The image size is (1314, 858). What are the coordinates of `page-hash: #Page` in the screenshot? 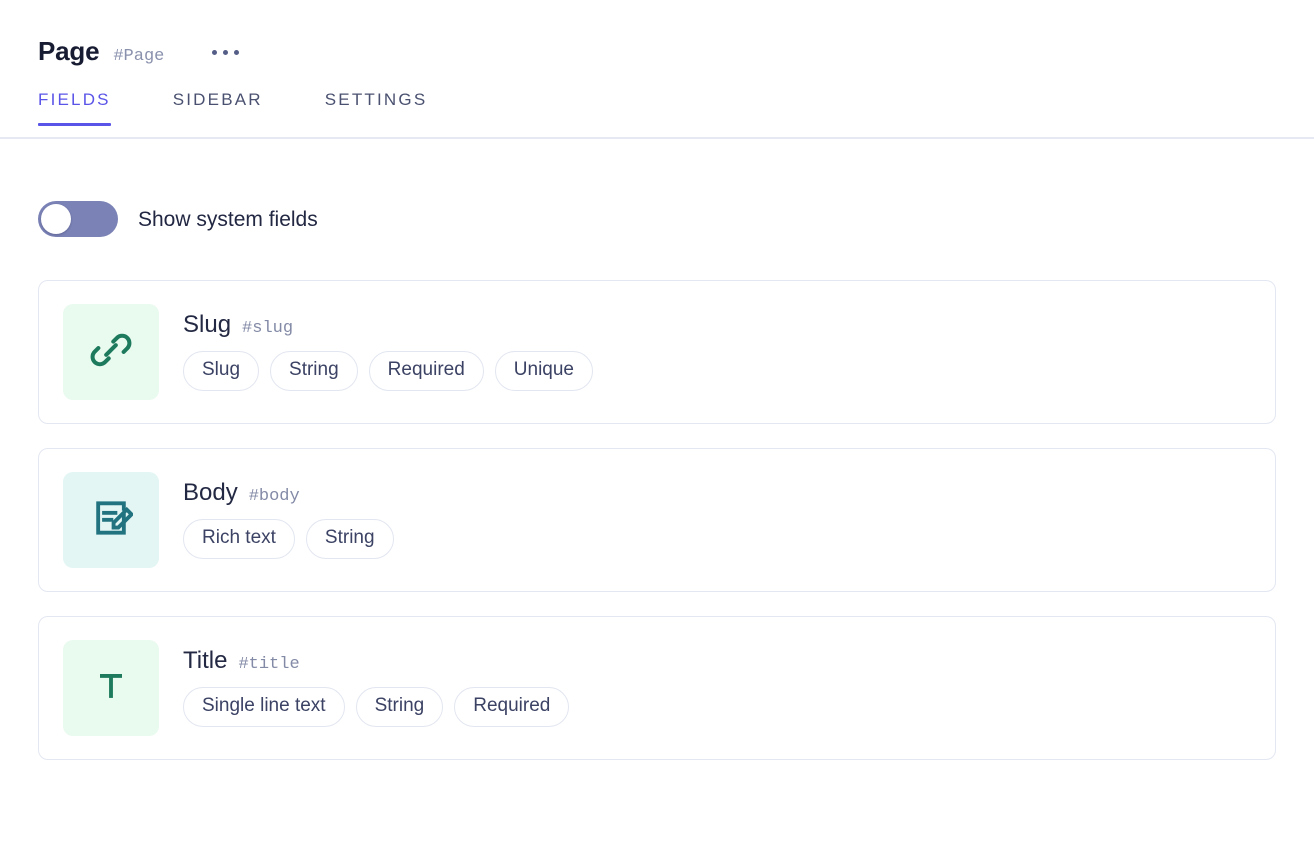 It's located at (139, 56).